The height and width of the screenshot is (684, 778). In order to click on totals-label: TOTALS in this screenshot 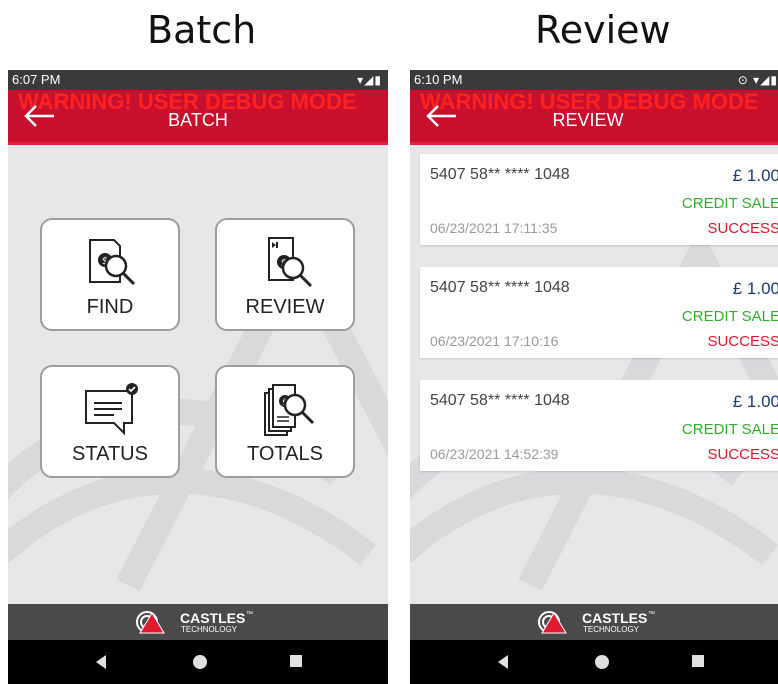, I will do `click(285, 454)`.